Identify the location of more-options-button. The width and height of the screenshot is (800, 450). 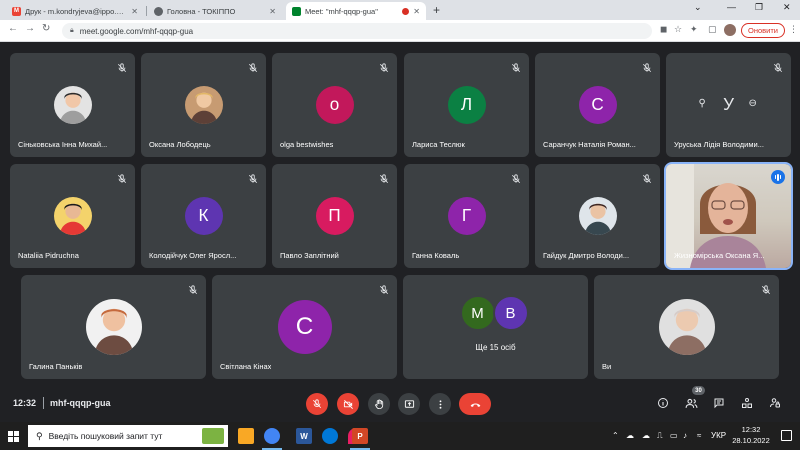
(440, 404).